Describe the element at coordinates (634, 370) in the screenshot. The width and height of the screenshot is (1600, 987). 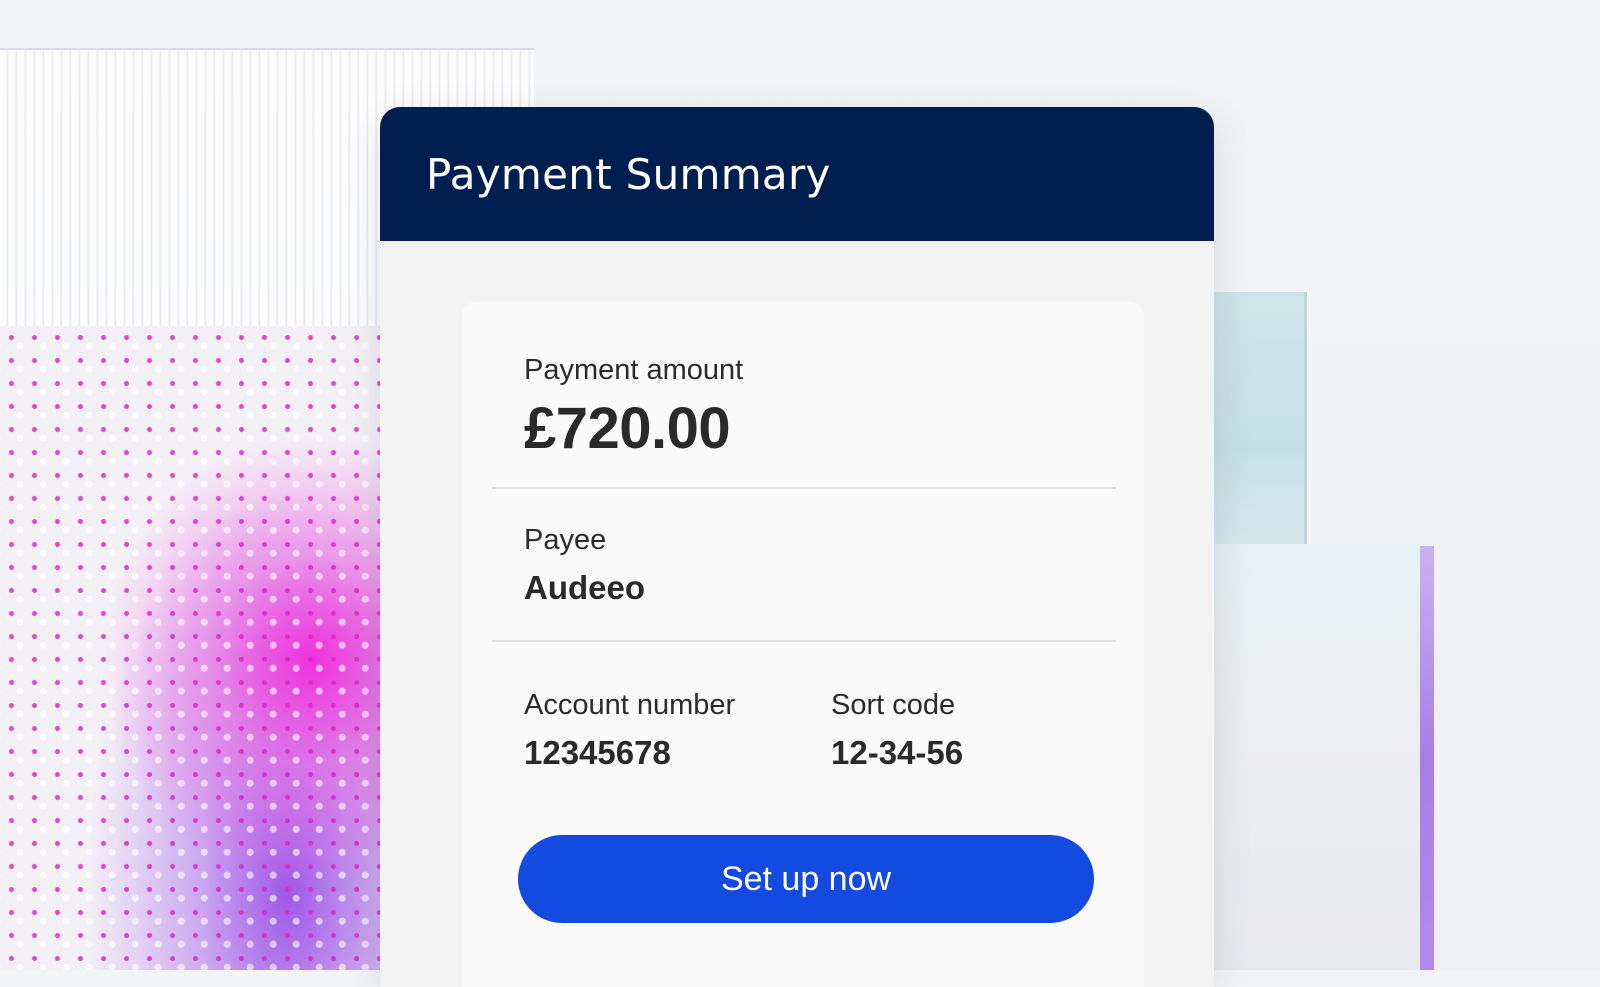
I see `payment-amount-label: Payment amount` at that location.